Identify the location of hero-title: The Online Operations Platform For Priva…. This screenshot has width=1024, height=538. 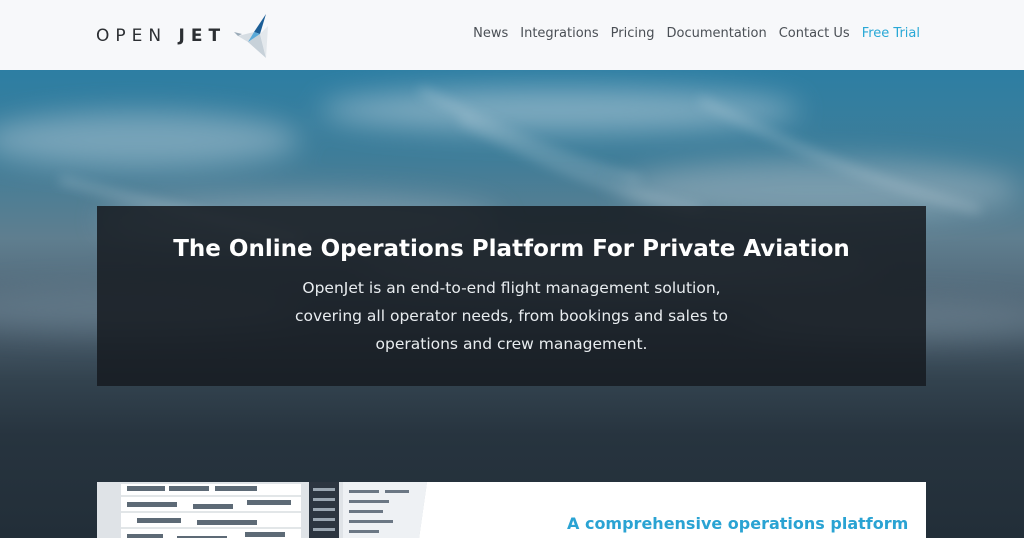
(511, 249).